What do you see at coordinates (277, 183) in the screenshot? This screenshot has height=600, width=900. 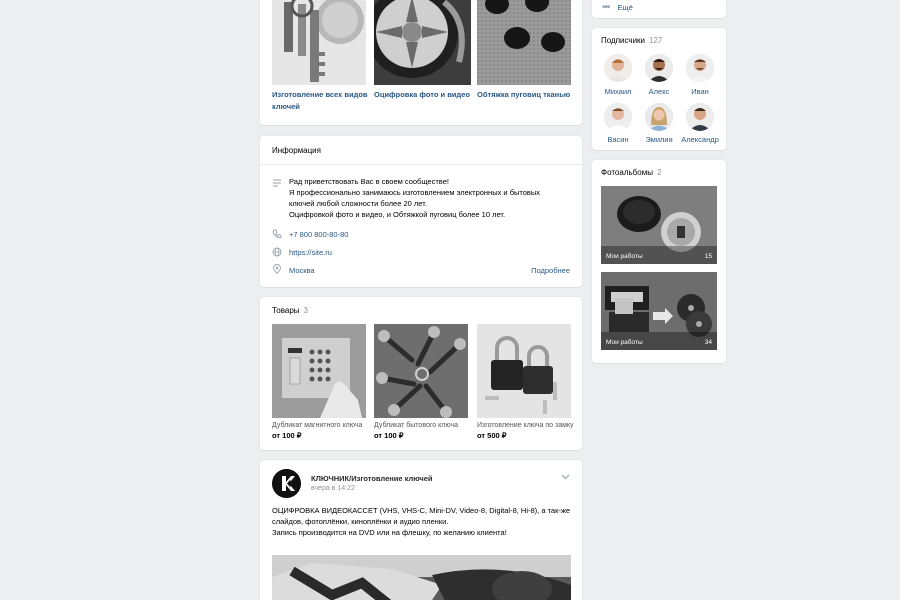 I see `description-icon` at bounding box center [277, 183].